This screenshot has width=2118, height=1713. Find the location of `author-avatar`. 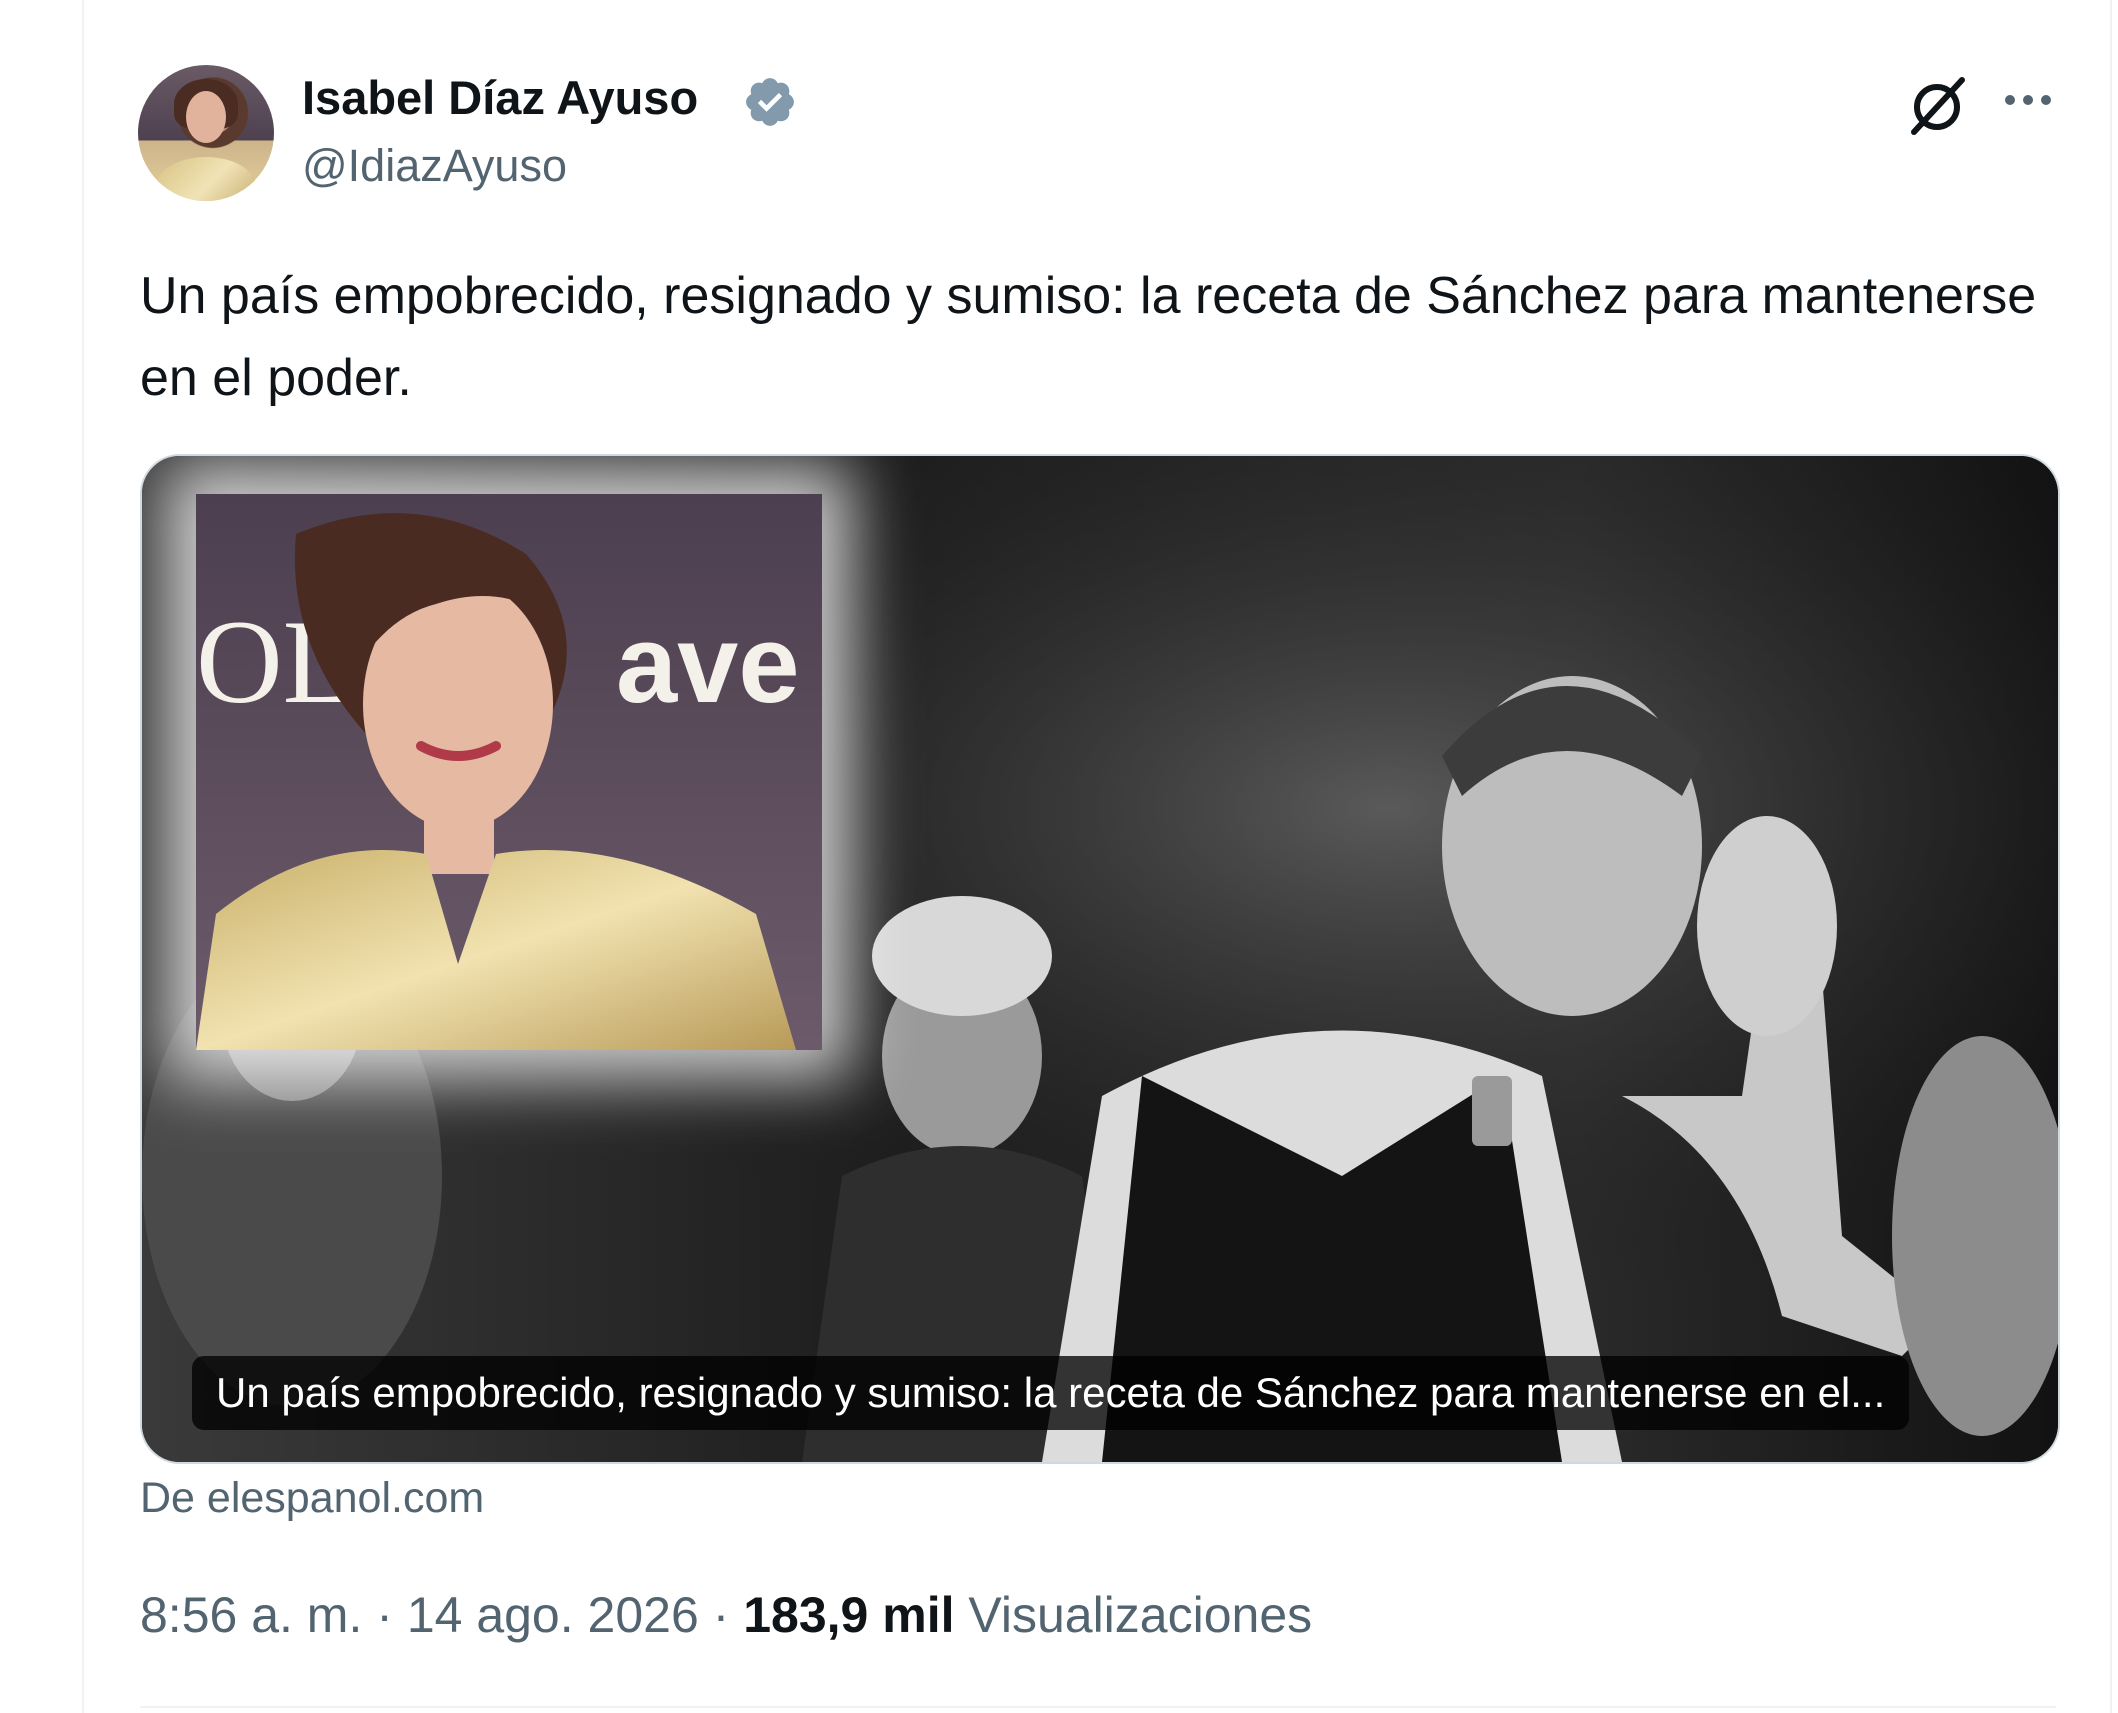

author-avatar is located at coordinates (206, 133).